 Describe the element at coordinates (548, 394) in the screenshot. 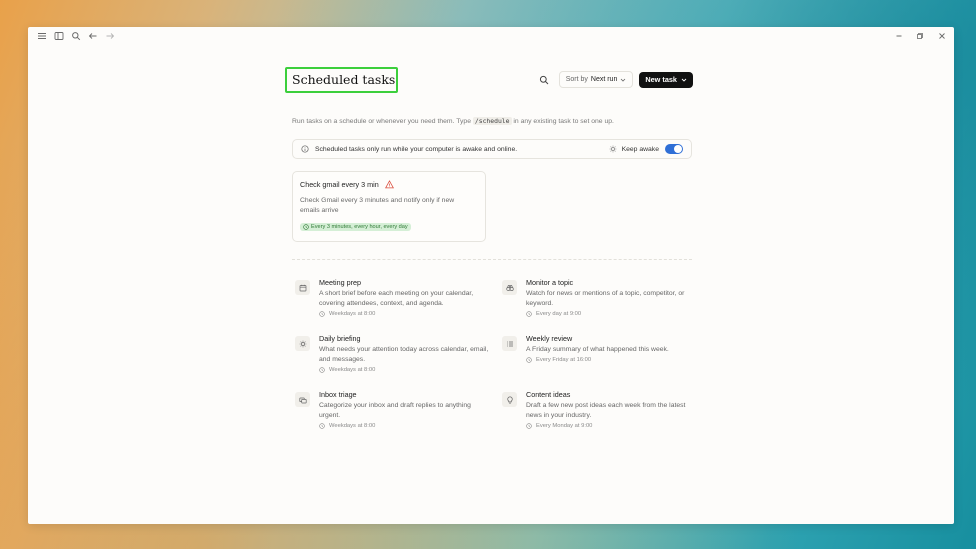

I see `template-title: Content ideas` at that location.